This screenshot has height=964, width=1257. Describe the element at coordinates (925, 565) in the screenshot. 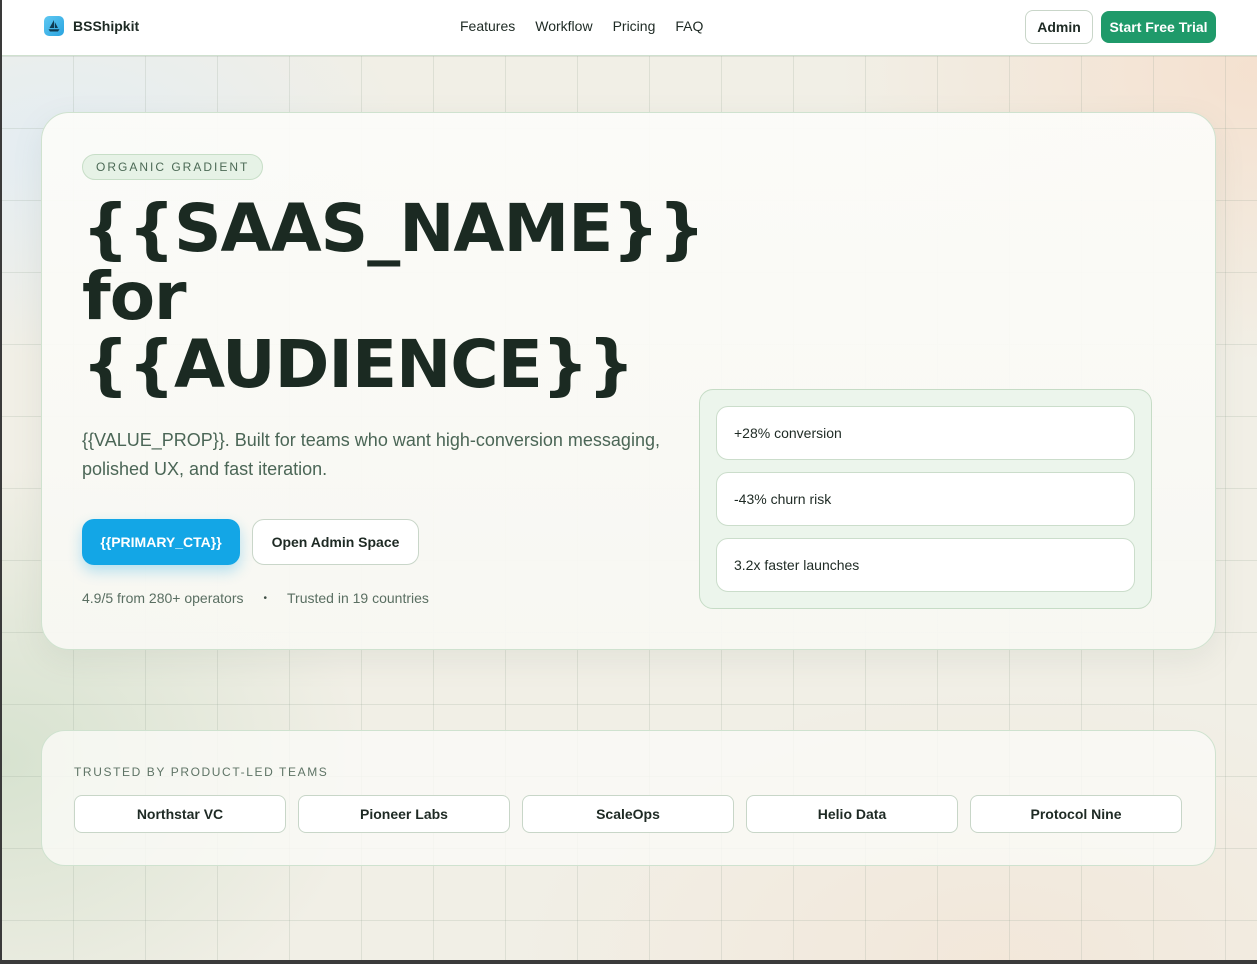

I see `stat-faster-launches: 3.2x faster launches` at that location.